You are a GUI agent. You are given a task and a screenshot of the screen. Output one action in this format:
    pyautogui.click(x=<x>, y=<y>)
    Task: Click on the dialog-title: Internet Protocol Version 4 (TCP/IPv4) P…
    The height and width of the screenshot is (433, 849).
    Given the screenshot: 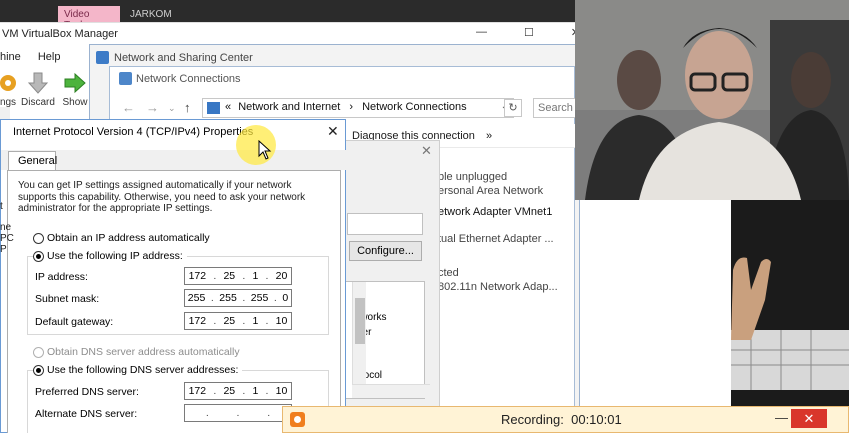 What is the action you would take?
    pyautogui.click(x=133, y=132)
    